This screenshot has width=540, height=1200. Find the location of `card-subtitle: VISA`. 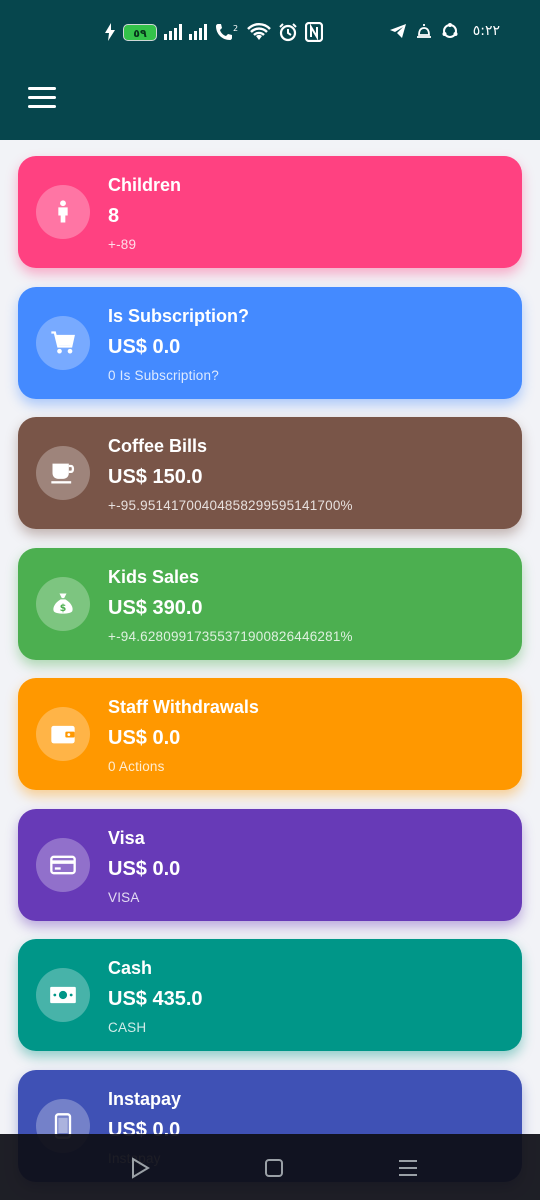

card-subtitle: VISA is located at coordinates (124, 897).